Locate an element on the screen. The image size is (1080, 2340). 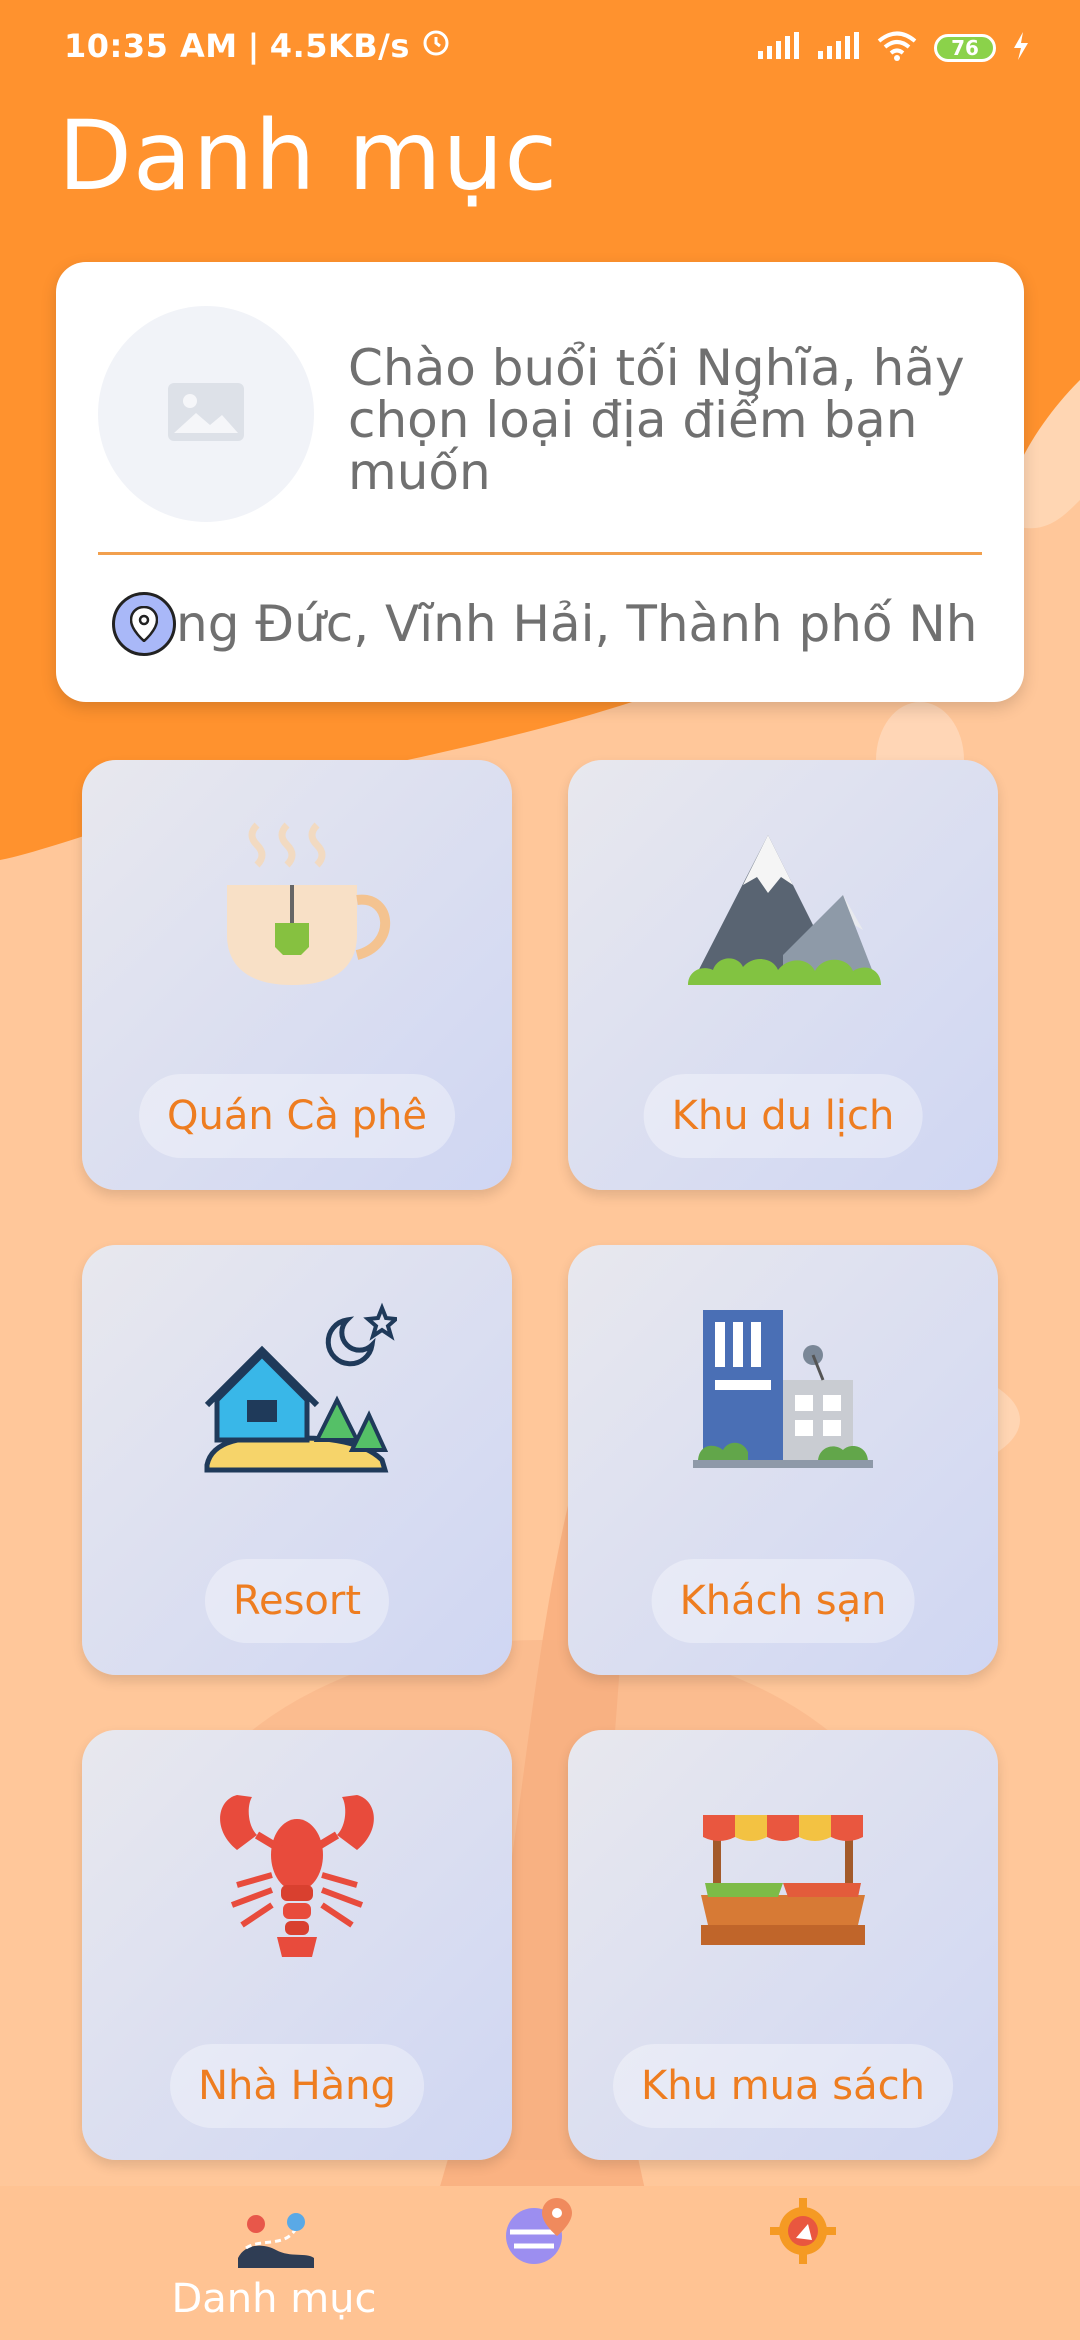
coffee-cup-icon is located at coordinates (297, 905).